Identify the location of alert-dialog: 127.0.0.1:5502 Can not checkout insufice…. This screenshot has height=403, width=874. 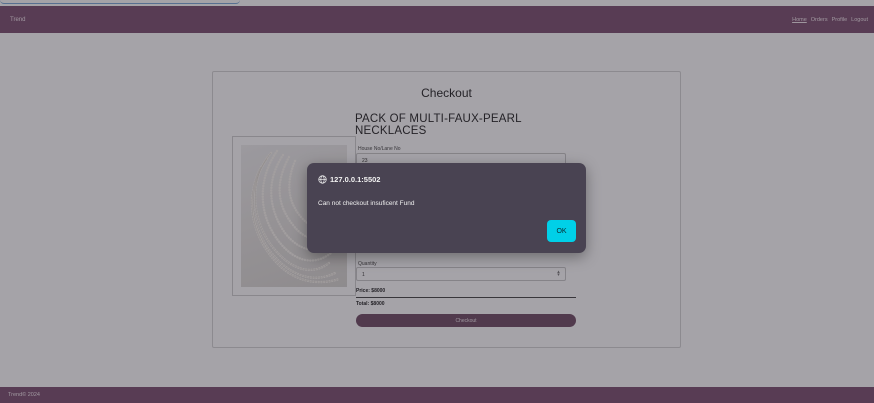
(446, 208).